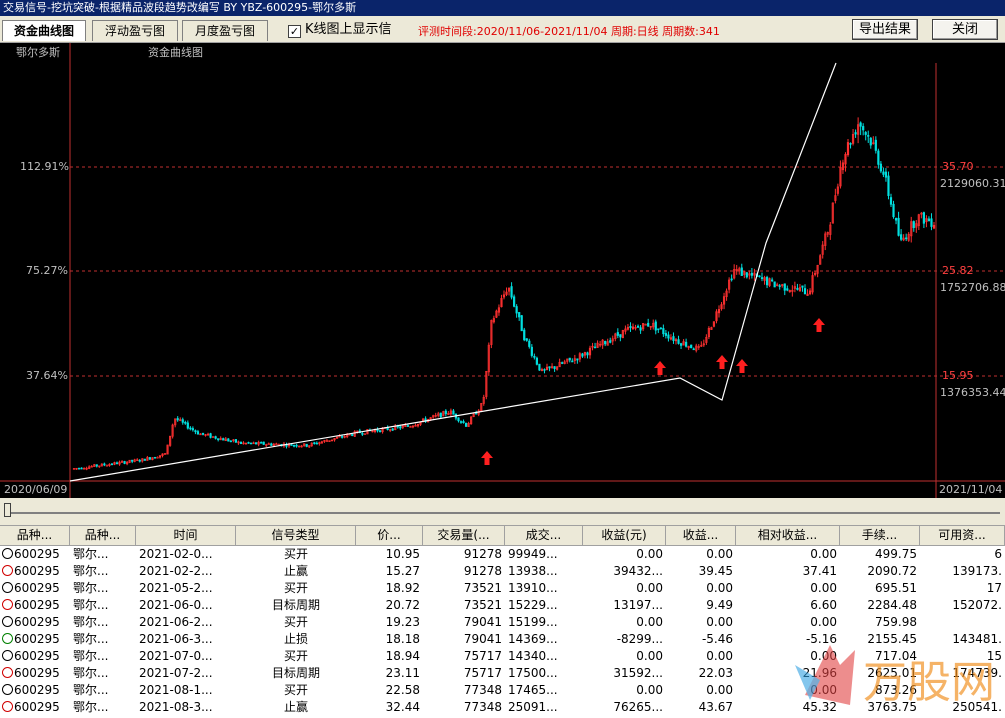 The height and width of the screenshot is (718, 1005). I want to click on table-cell-avail, so click(962, 690).